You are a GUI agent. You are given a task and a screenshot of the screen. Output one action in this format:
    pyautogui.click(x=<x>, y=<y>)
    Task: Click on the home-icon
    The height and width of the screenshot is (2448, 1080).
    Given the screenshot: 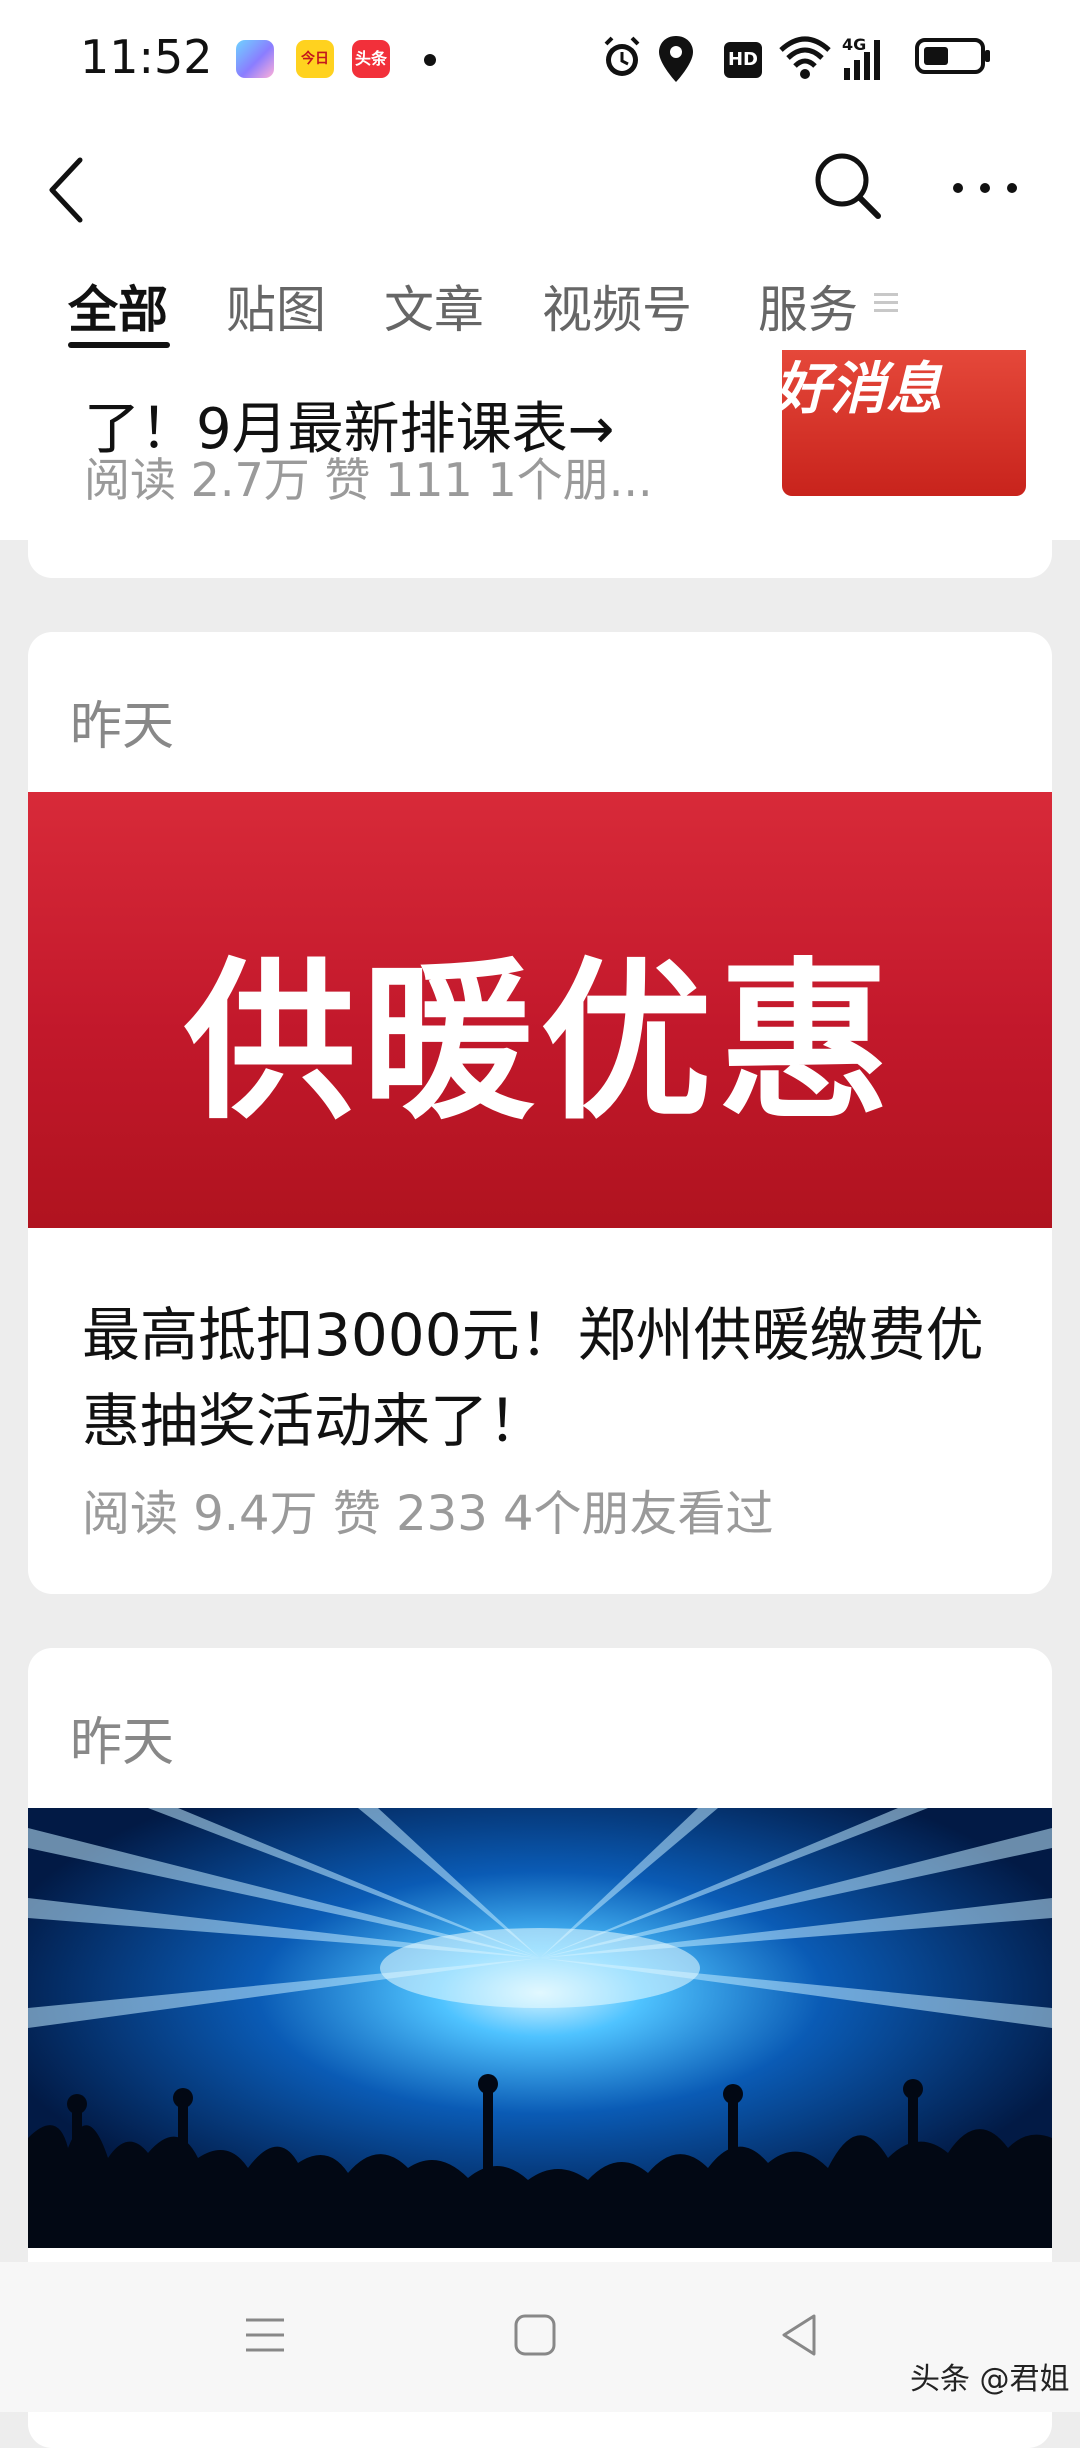 What is the action you would take?
    pyautogui.click(x=535, y=2335)
    